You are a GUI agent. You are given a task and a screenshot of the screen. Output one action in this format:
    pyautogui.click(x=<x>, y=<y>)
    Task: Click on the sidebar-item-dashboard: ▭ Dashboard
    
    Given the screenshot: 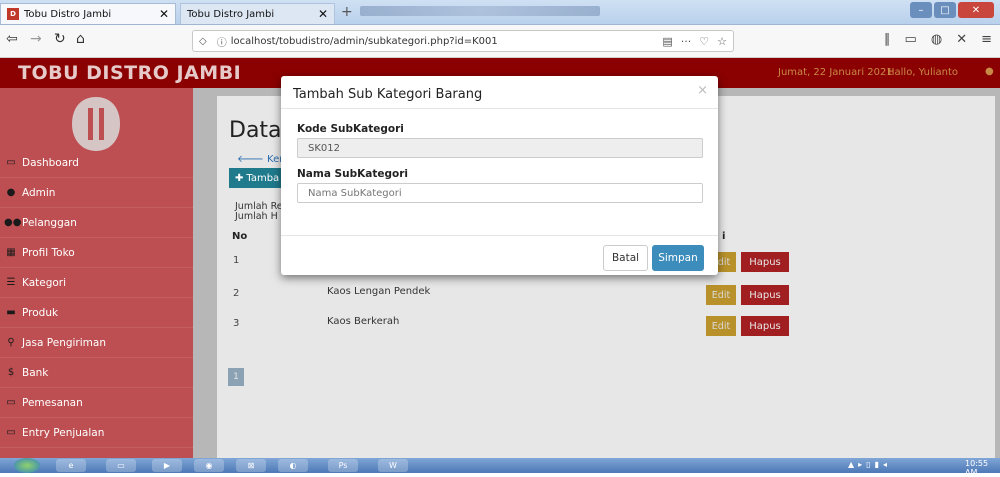 What is the action you would take?
    pyautogui.click(x=96, y=163)
    